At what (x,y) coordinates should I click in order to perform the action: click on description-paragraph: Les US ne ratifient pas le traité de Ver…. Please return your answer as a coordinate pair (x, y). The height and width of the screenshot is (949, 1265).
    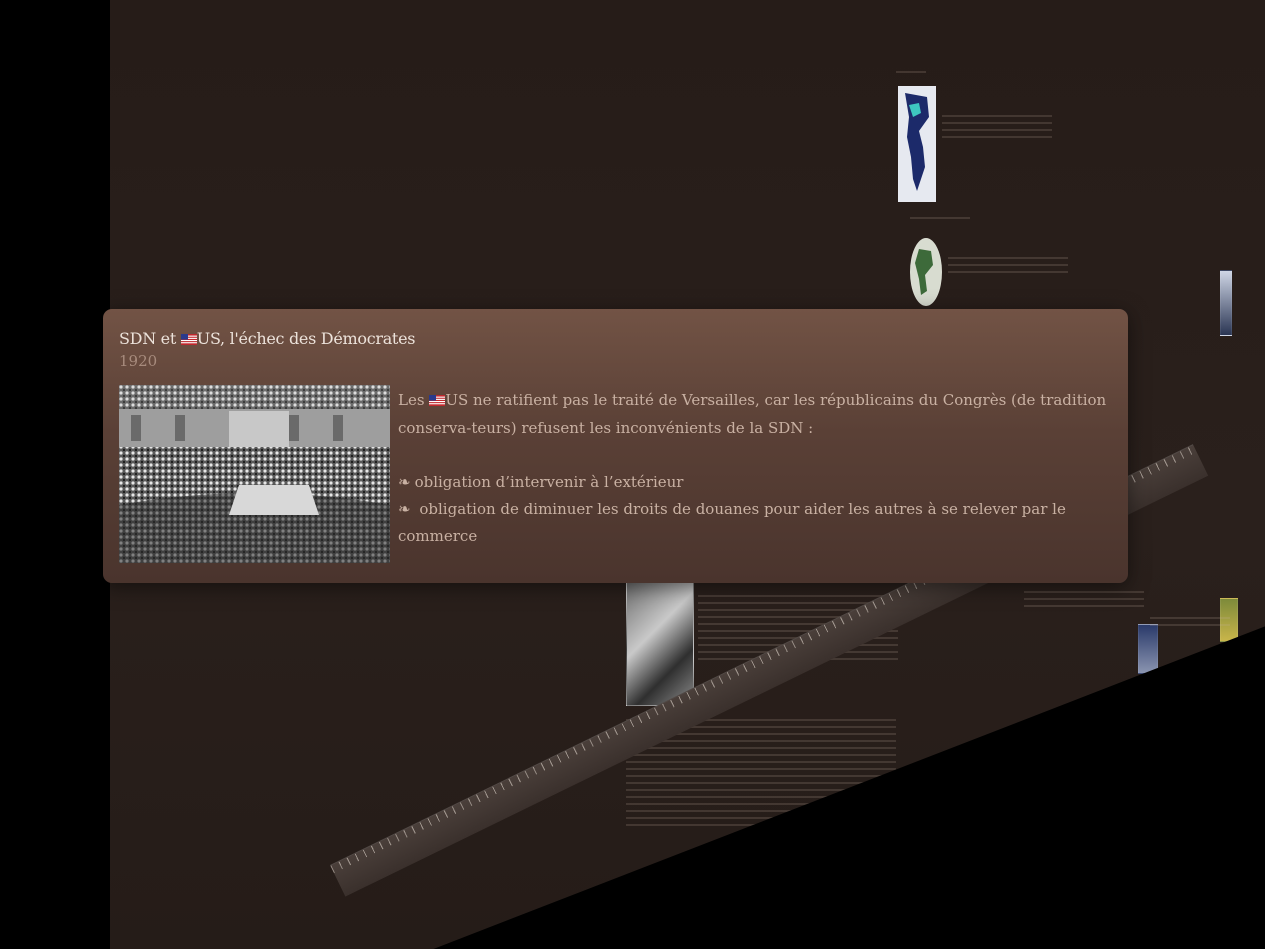
    Looking at the image, I should click on (754, 414).